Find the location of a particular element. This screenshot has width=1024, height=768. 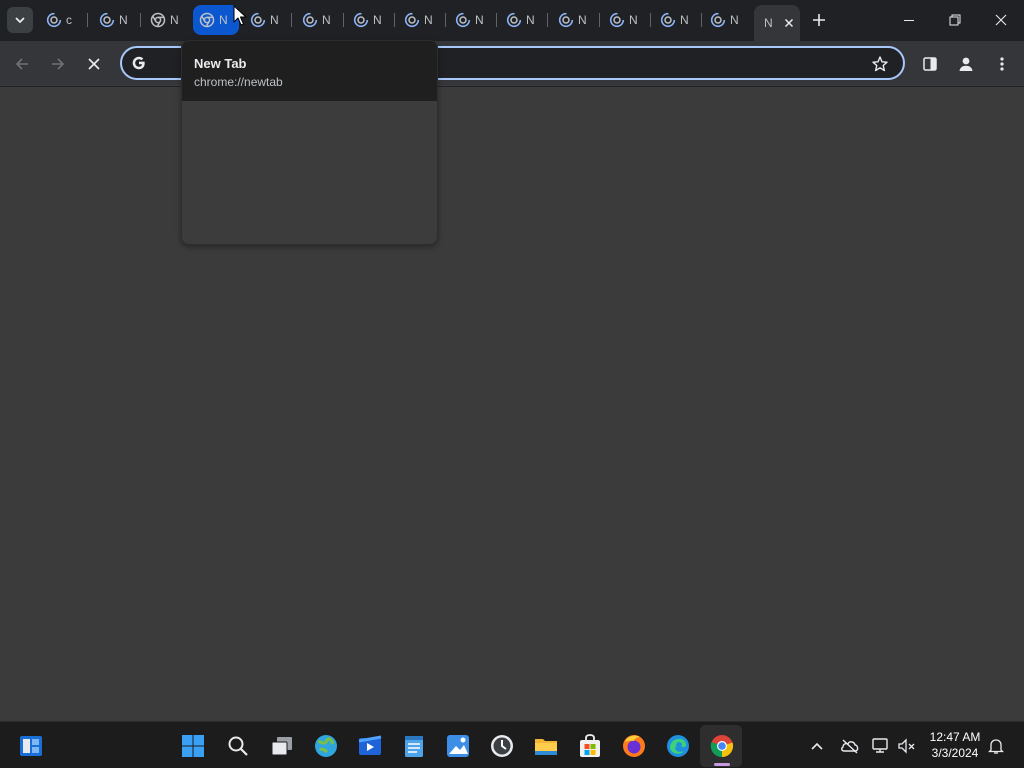

tab-strip: cNNNNNNNNNNNNNN is located at coordinates (512, 20).